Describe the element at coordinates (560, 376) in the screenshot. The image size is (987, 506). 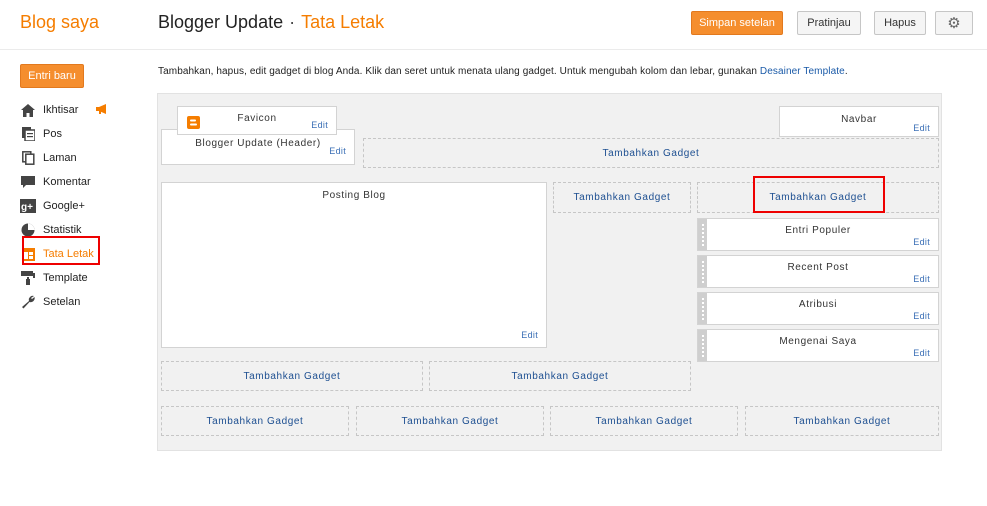
I see `add-gadget-footer-1-right: Tambahkan Gadget` at that location.